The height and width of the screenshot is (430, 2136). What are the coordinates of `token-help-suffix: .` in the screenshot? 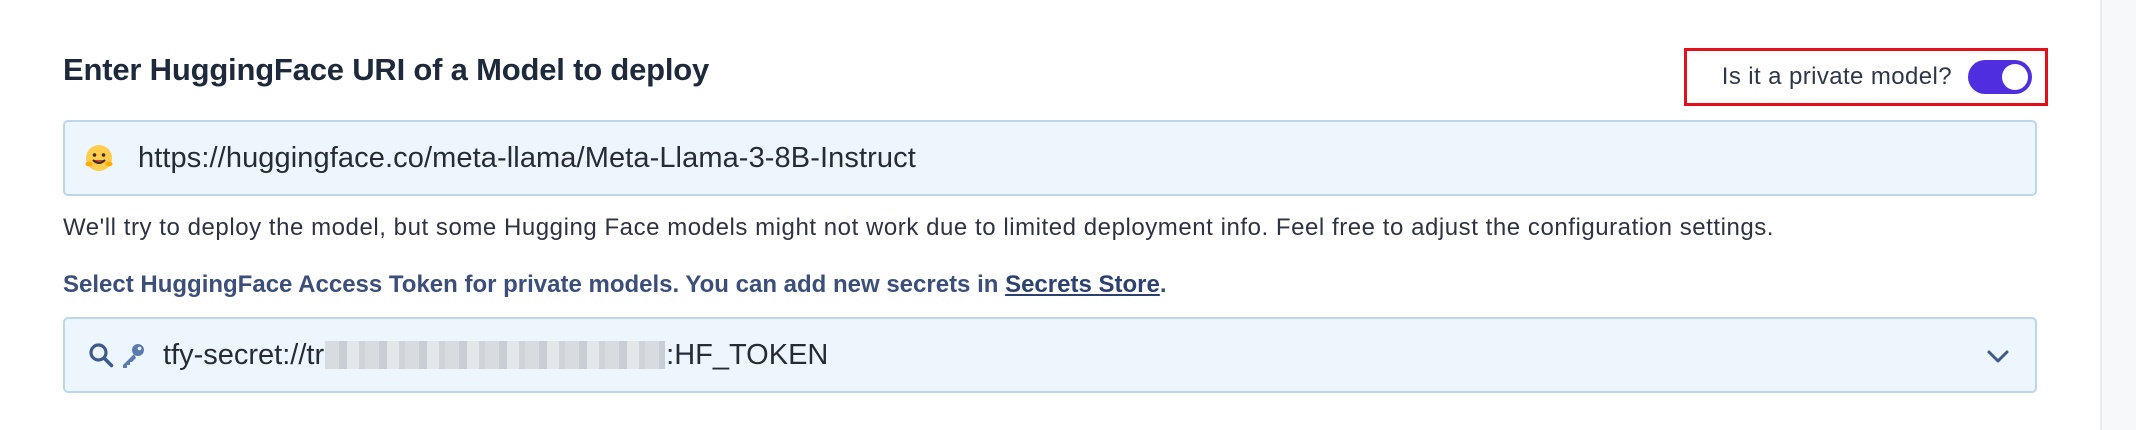 It's located at (1163, 284).